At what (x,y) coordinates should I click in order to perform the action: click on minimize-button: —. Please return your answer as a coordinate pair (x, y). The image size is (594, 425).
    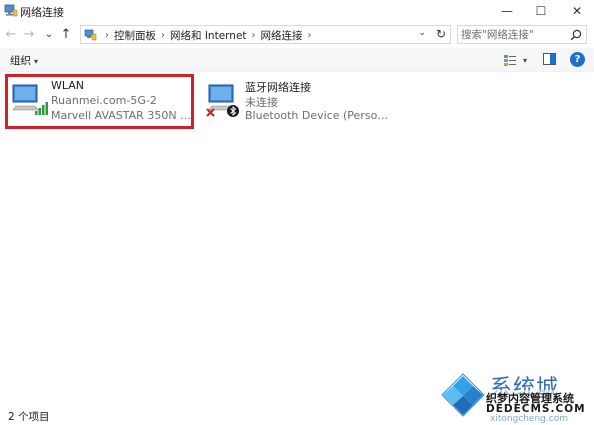
    Looking at the image, I should click on (507, 11).